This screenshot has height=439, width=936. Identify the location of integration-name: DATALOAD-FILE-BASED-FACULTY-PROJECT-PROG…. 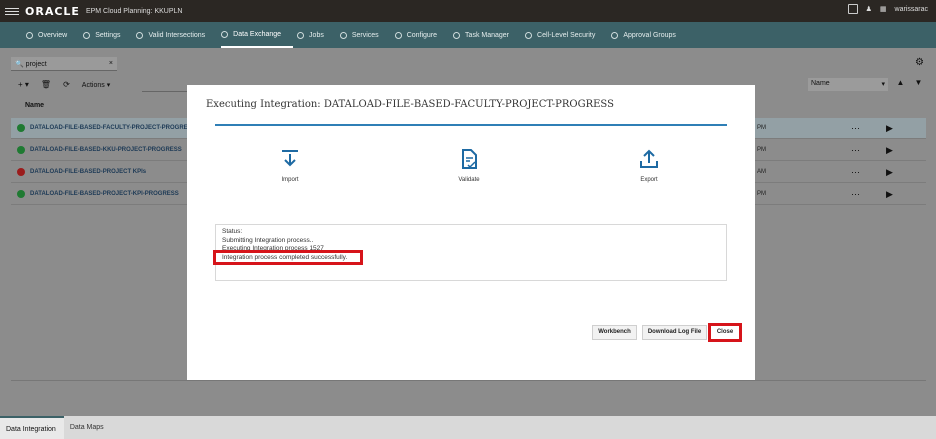
(113, 128).